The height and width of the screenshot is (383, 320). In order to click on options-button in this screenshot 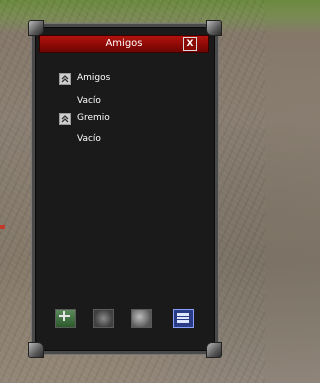, I will do `click(141, 318)`.